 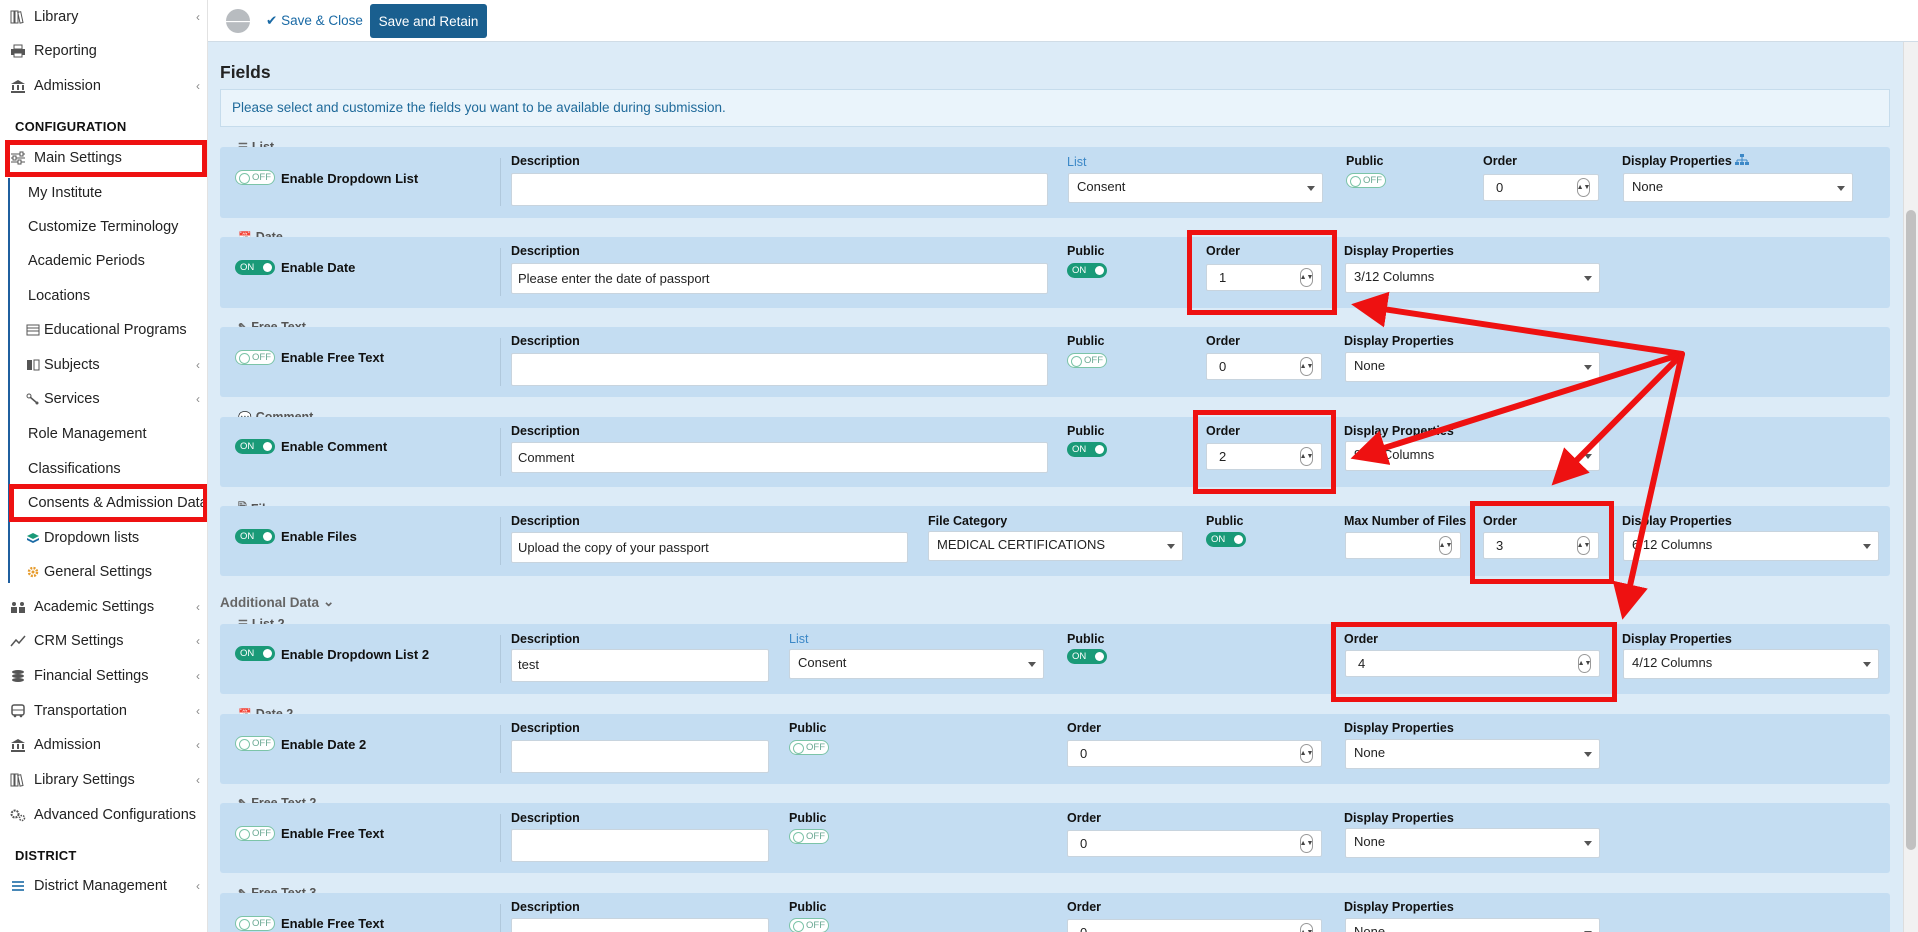 I want to click on toggle-enable-dropdown-list: OFF, so click(x=255, y=177).